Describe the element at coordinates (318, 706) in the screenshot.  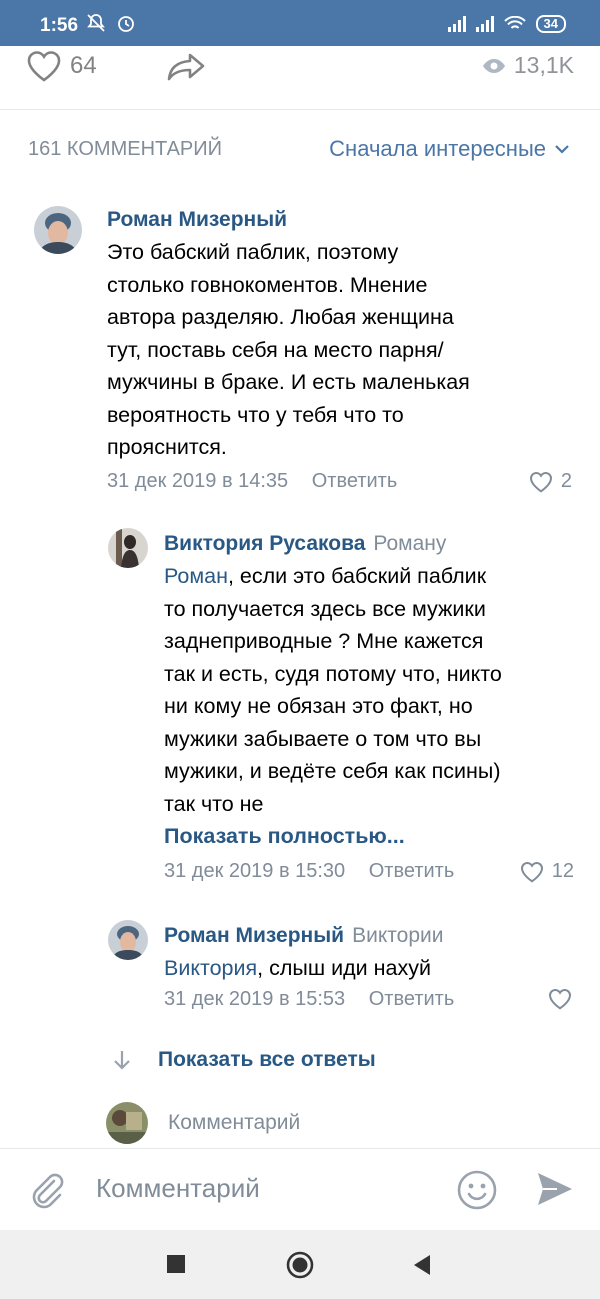
I see `comment-text-line: ни кому не обязан это факт, но` at that location.